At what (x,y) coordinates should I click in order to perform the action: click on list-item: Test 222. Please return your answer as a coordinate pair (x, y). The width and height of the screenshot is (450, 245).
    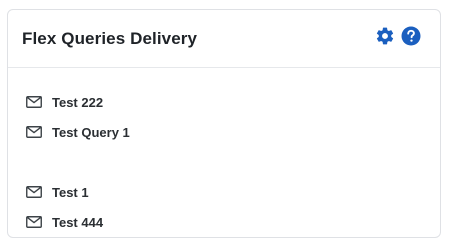
    Looking at the image, I should click on (64, 102).